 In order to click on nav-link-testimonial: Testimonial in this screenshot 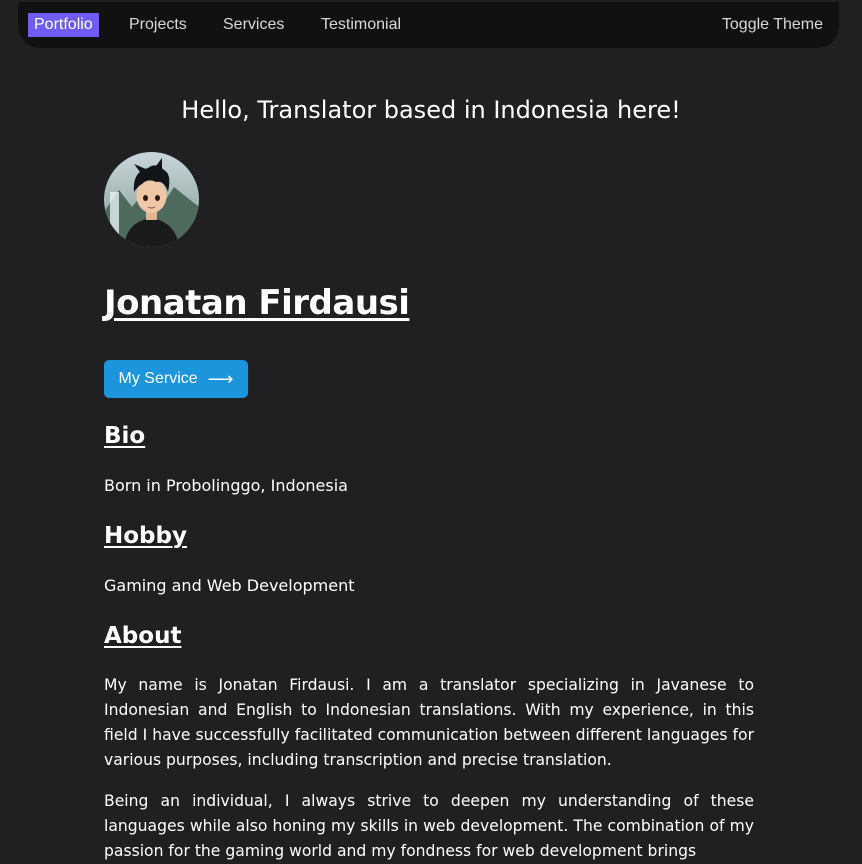, I will do `click(361, 25)`.